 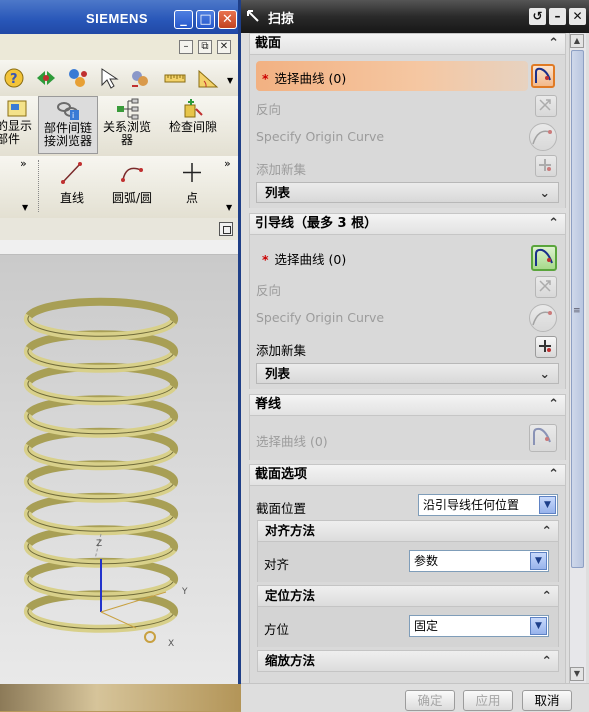 What do you see at coordinates (73, 115) in the screenshot?
I see `svg-text: i` at bounding box center [73, 115].